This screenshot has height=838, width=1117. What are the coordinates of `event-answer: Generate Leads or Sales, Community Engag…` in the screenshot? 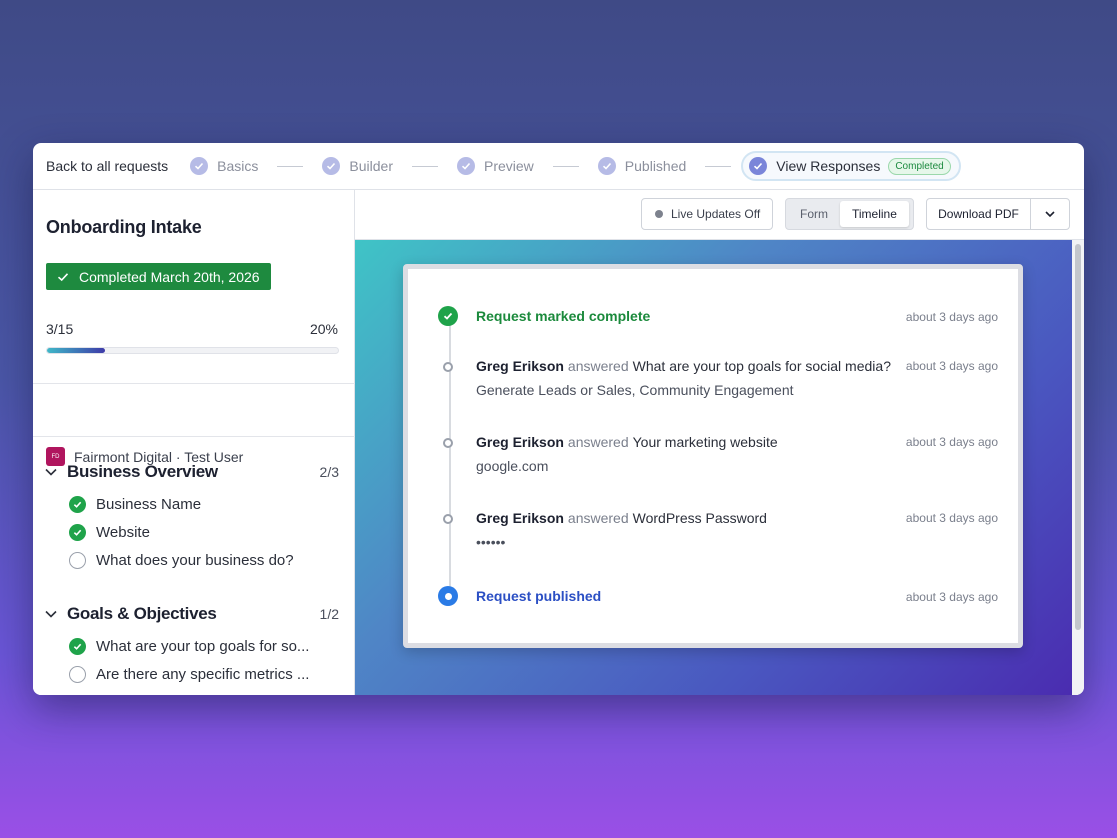 It's located at (635, 390).